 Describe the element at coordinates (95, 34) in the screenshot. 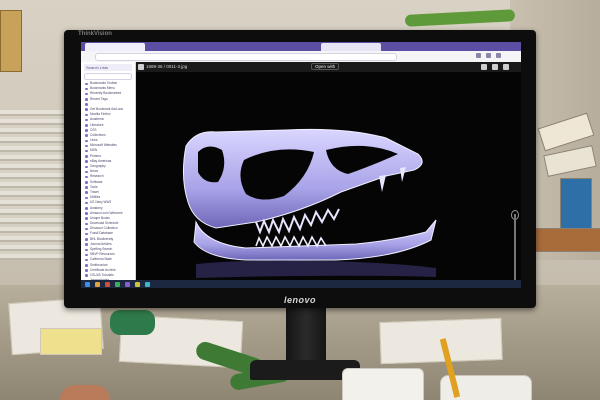

I see `monitor-brand-top: ThinkVision` at that location.